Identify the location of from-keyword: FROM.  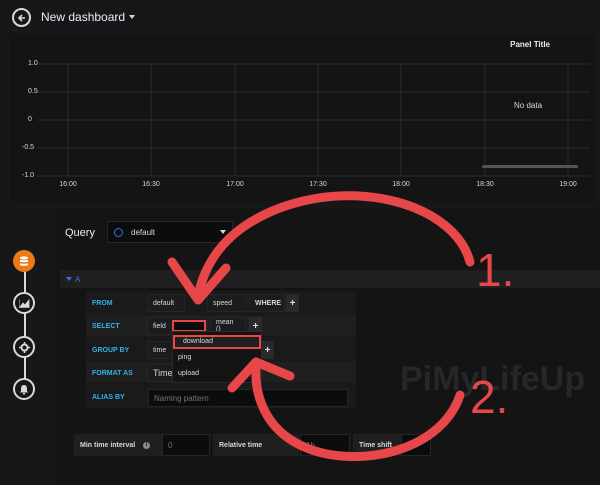
(102, 303).